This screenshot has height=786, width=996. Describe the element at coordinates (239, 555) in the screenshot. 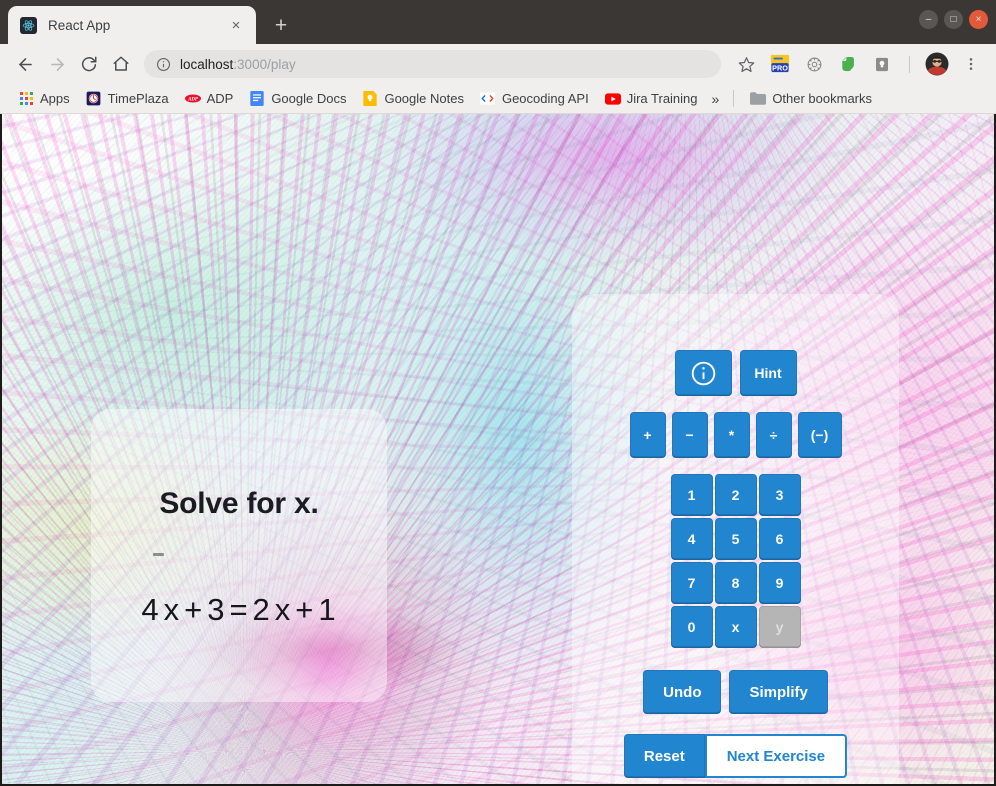

I see `exercise-card: Solve for x. 4 x +3 = 2 x +1` at that location.